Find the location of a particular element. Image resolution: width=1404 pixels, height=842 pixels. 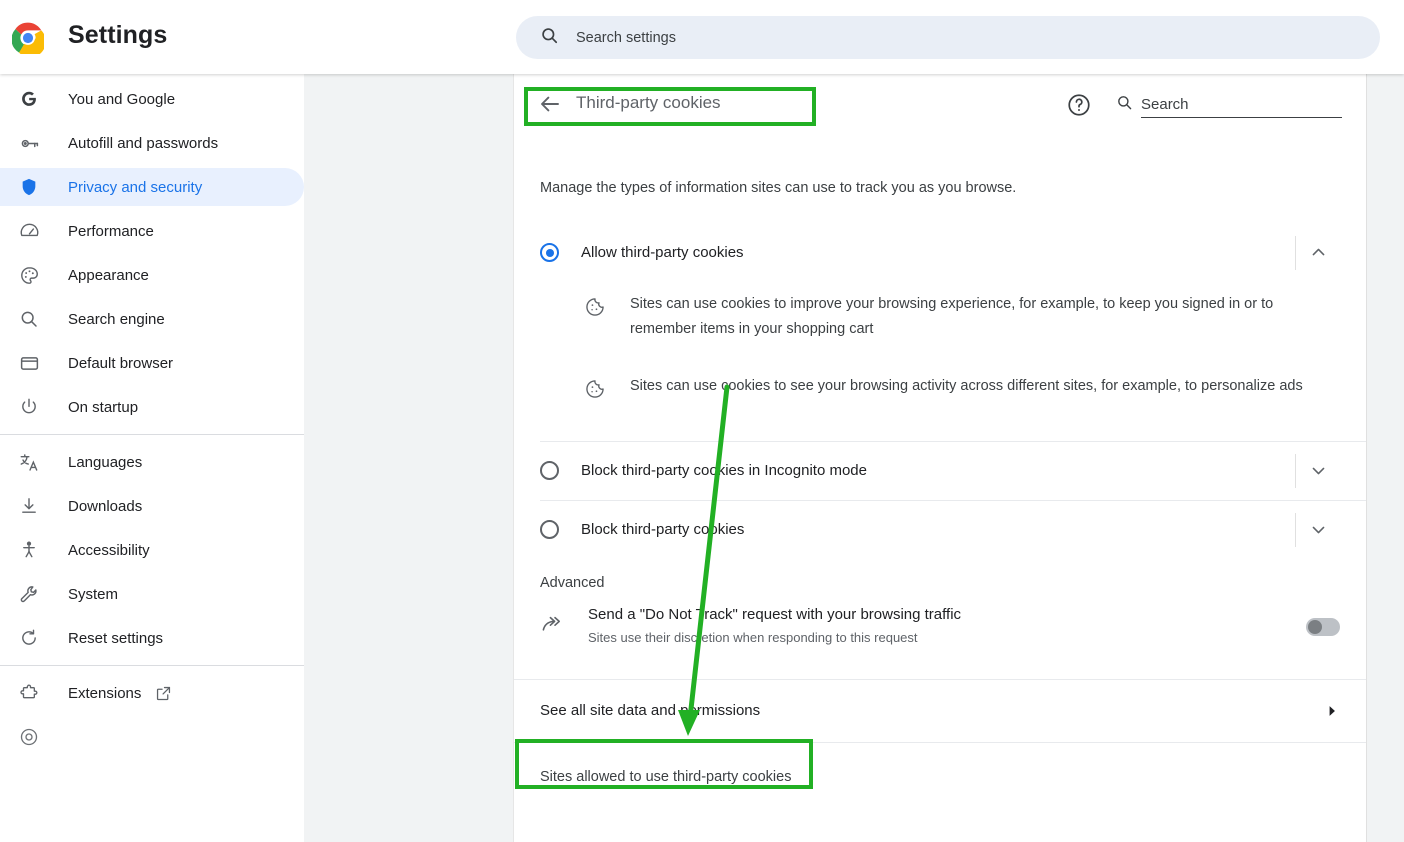

sidebar-item-label: Languages is located at coordinates (105, 462).